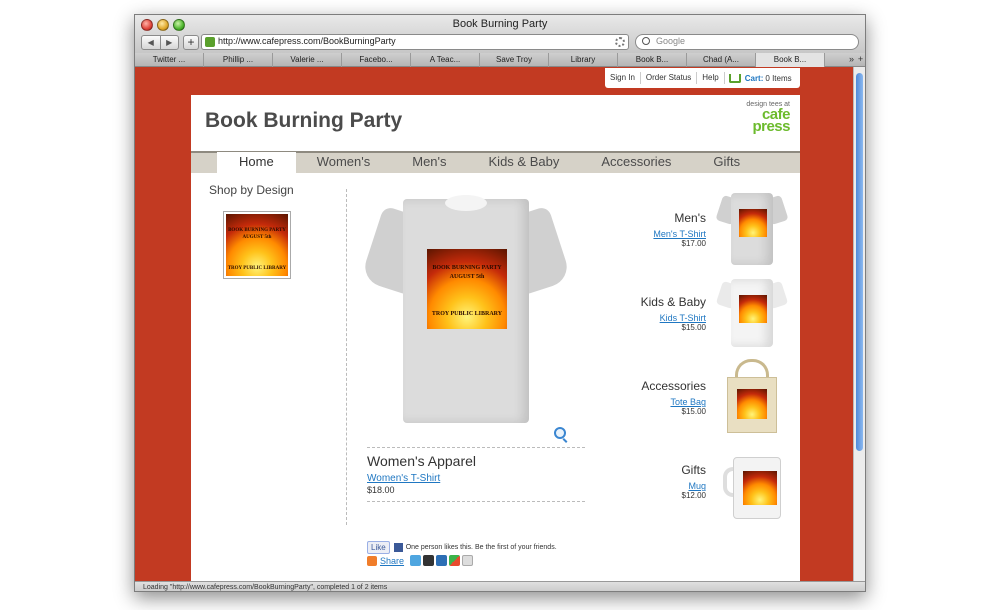 This screenshot has height=610, width=1000. What do you see at coordinates (514, 60) in the screenshot?
I see `tab-save-troy: Save Troy` at bounding box center [514, 60].